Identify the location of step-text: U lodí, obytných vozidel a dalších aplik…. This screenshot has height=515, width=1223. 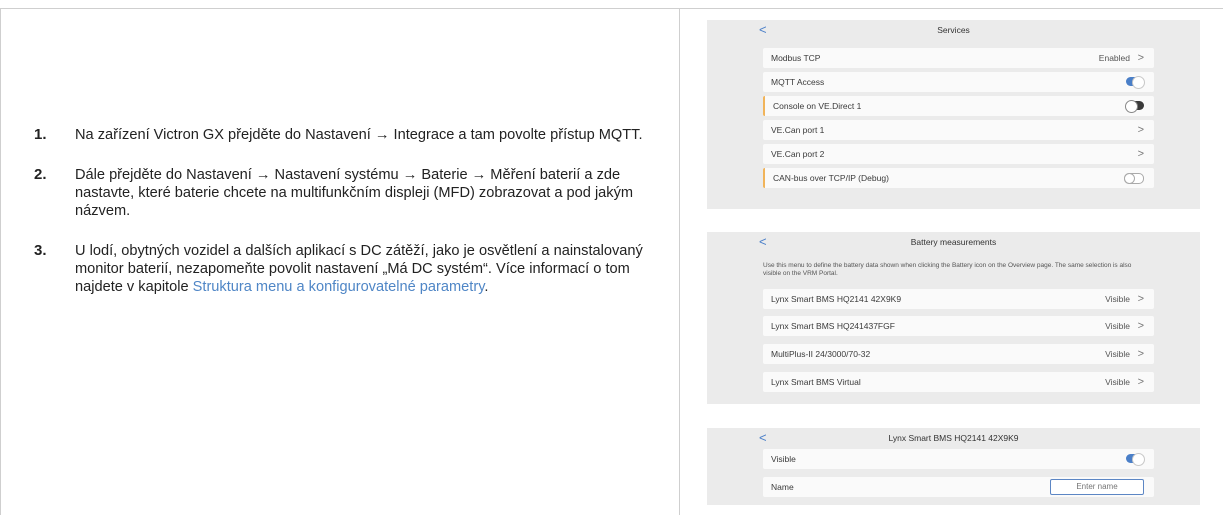
(369, 269).